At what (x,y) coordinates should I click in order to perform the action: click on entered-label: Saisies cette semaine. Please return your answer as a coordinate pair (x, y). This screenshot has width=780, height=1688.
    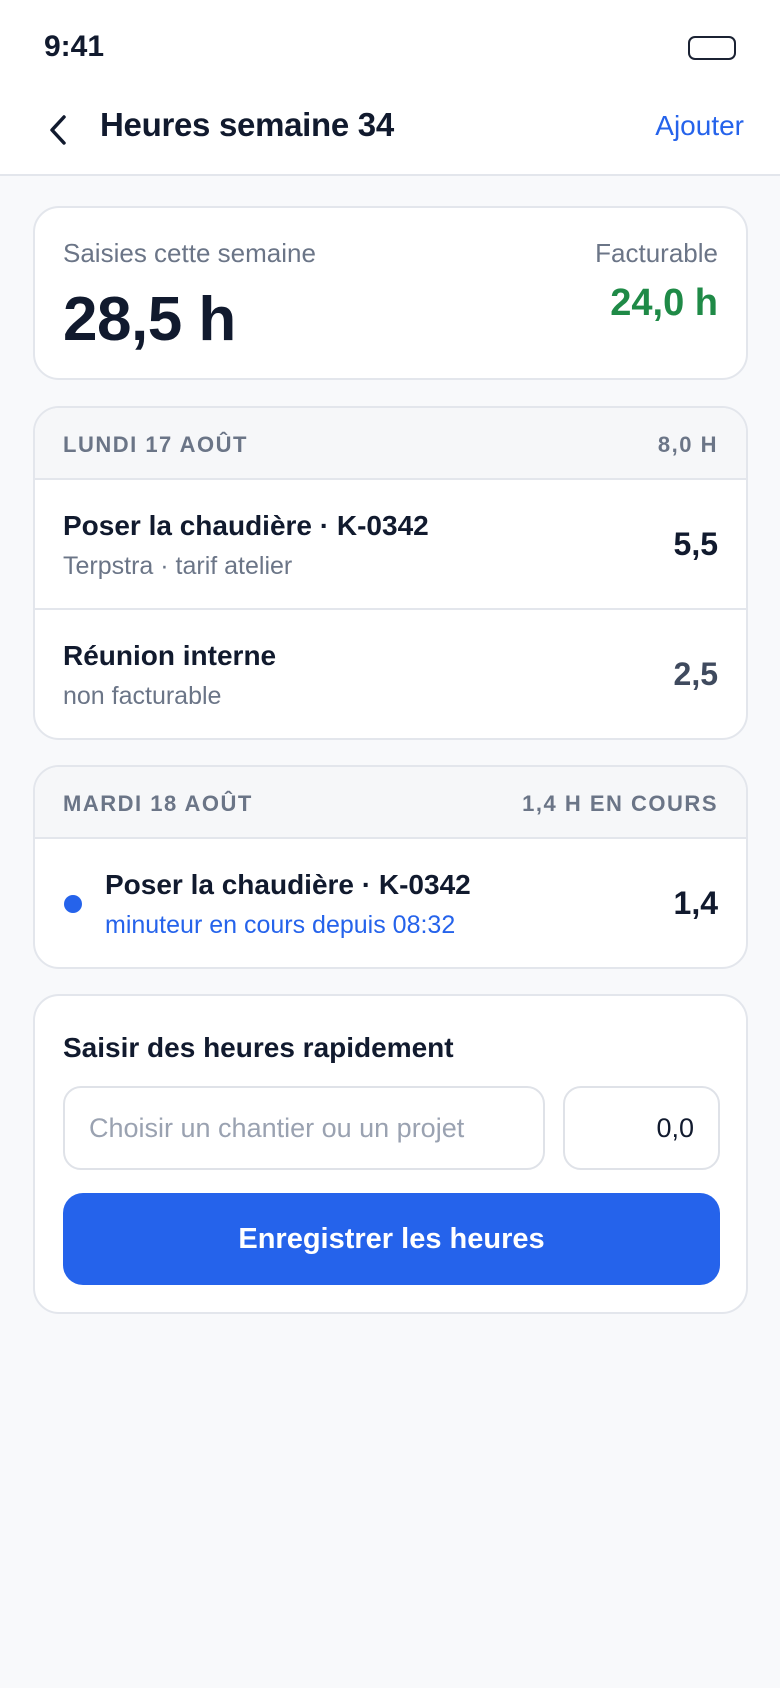
    Looking at the image, I should click on (189, 253).